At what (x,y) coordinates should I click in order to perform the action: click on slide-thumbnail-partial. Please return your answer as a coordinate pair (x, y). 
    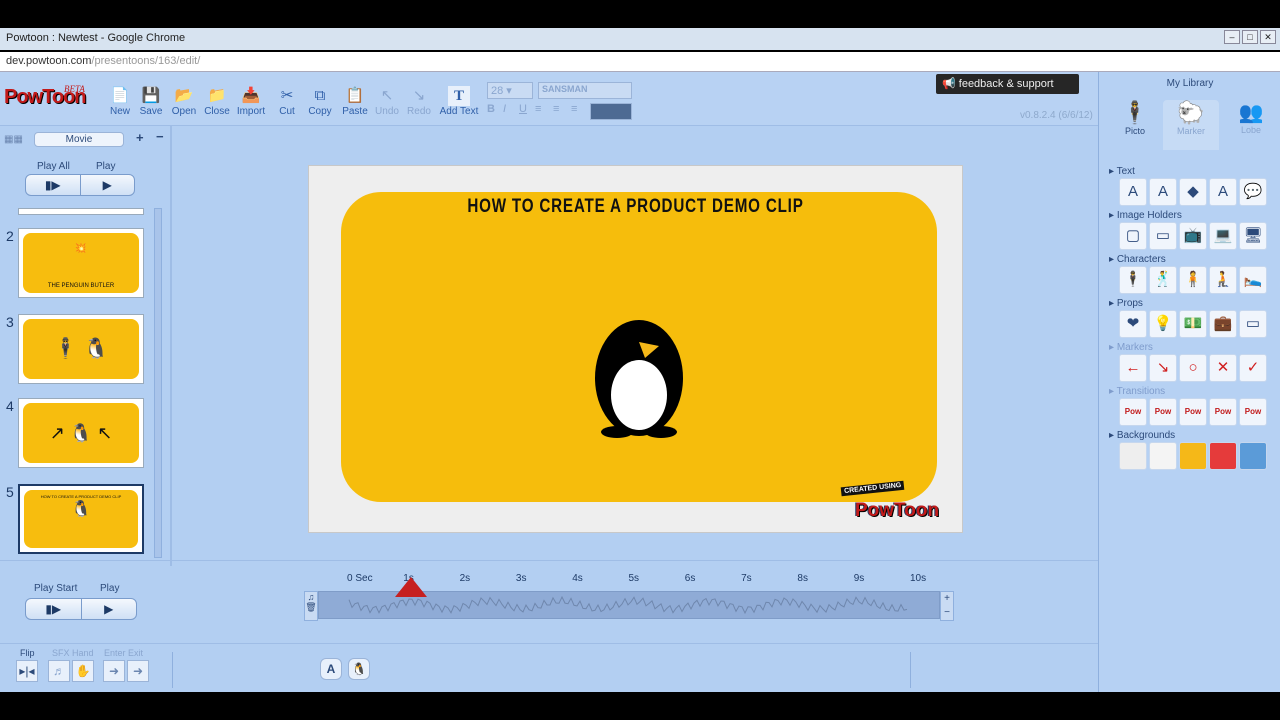
    Looking at the image, I should click on (81, 211).